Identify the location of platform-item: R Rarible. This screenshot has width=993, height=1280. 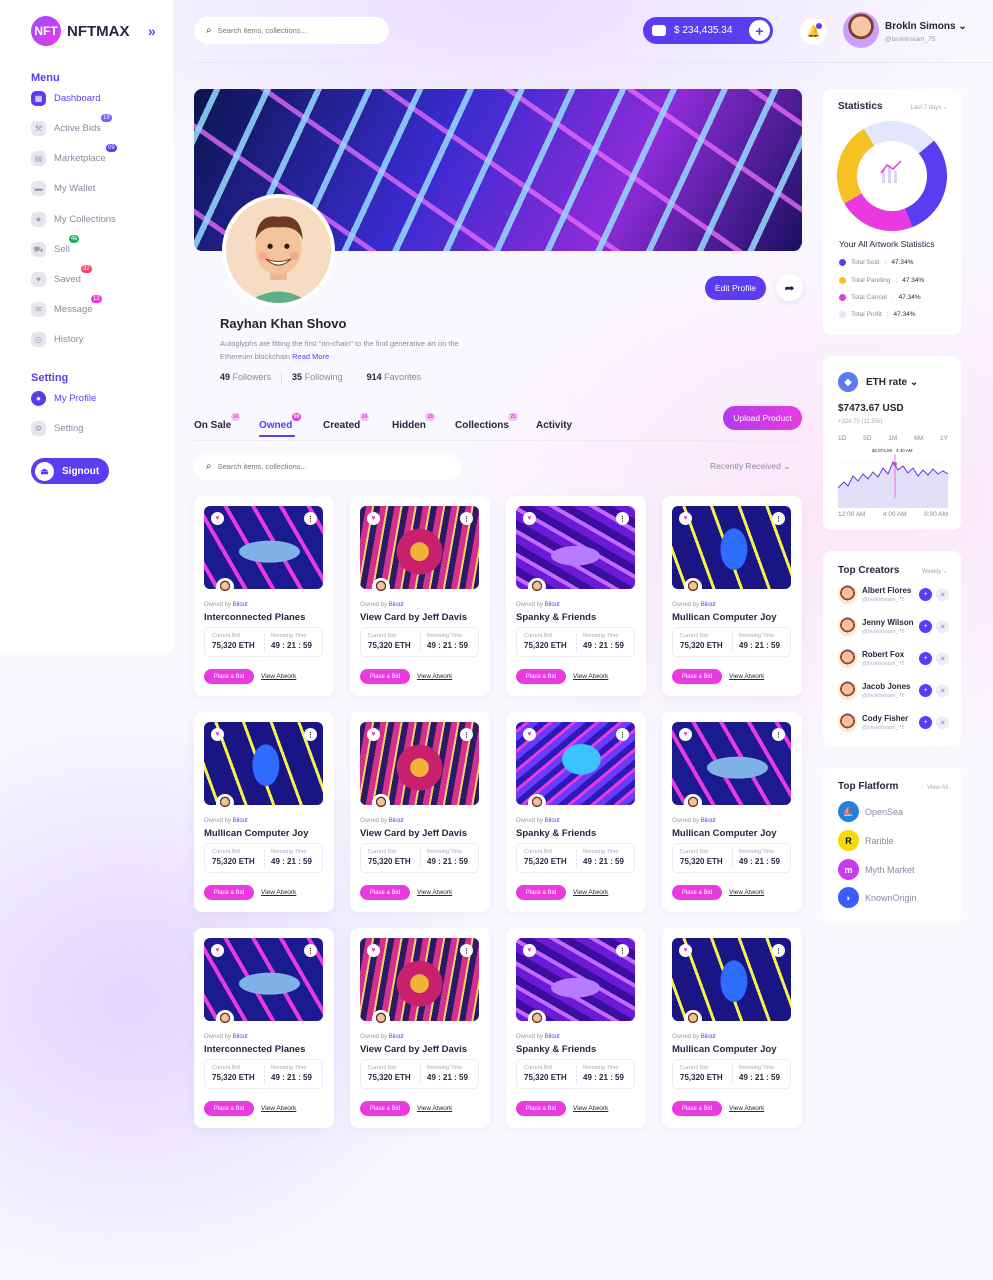
(866, 840).